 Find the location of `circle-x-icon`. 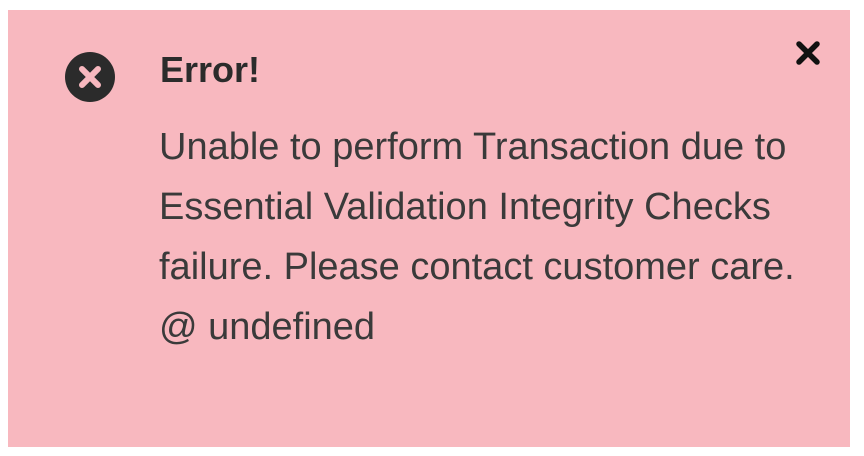

circle-x-icon is located at coordinates (90, 77).